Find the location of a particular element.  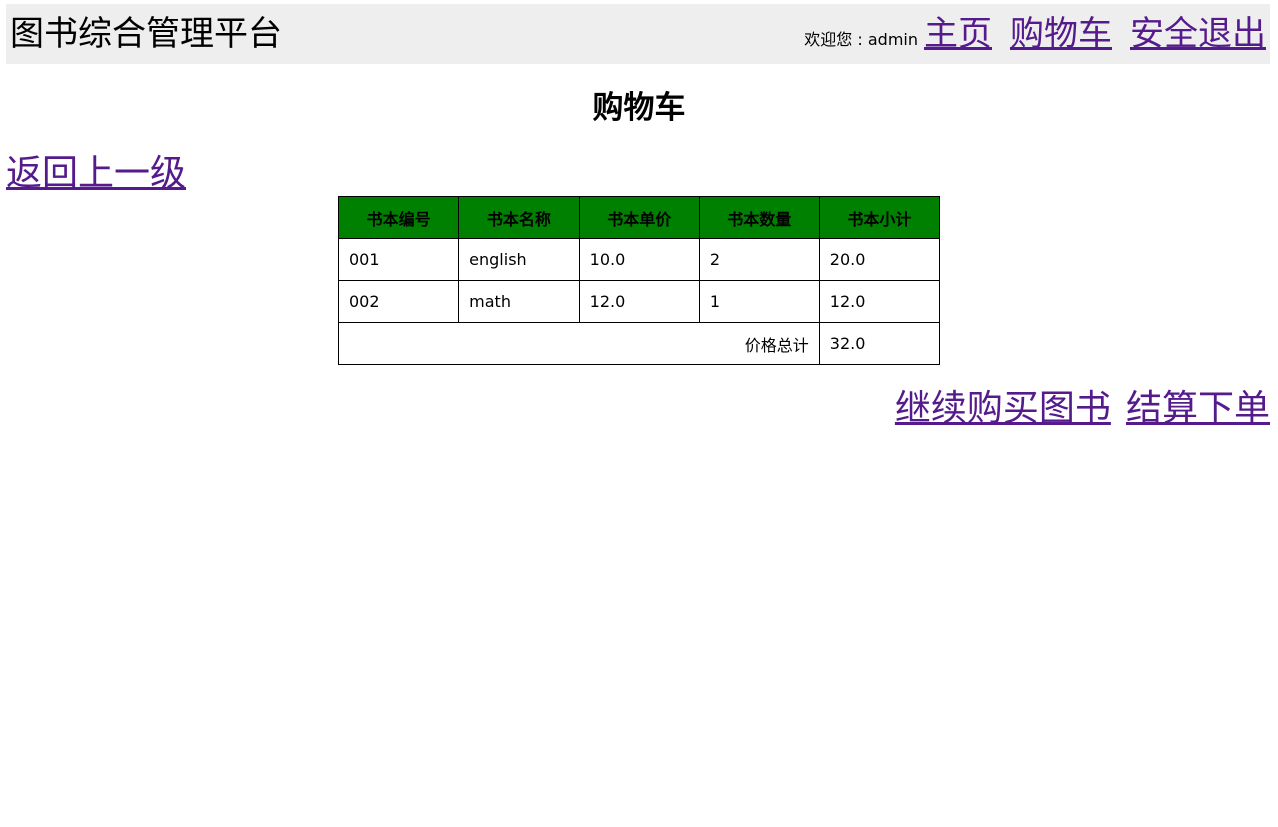

total-row: 价格总计 32.0 is located at coordinates (639, 343).